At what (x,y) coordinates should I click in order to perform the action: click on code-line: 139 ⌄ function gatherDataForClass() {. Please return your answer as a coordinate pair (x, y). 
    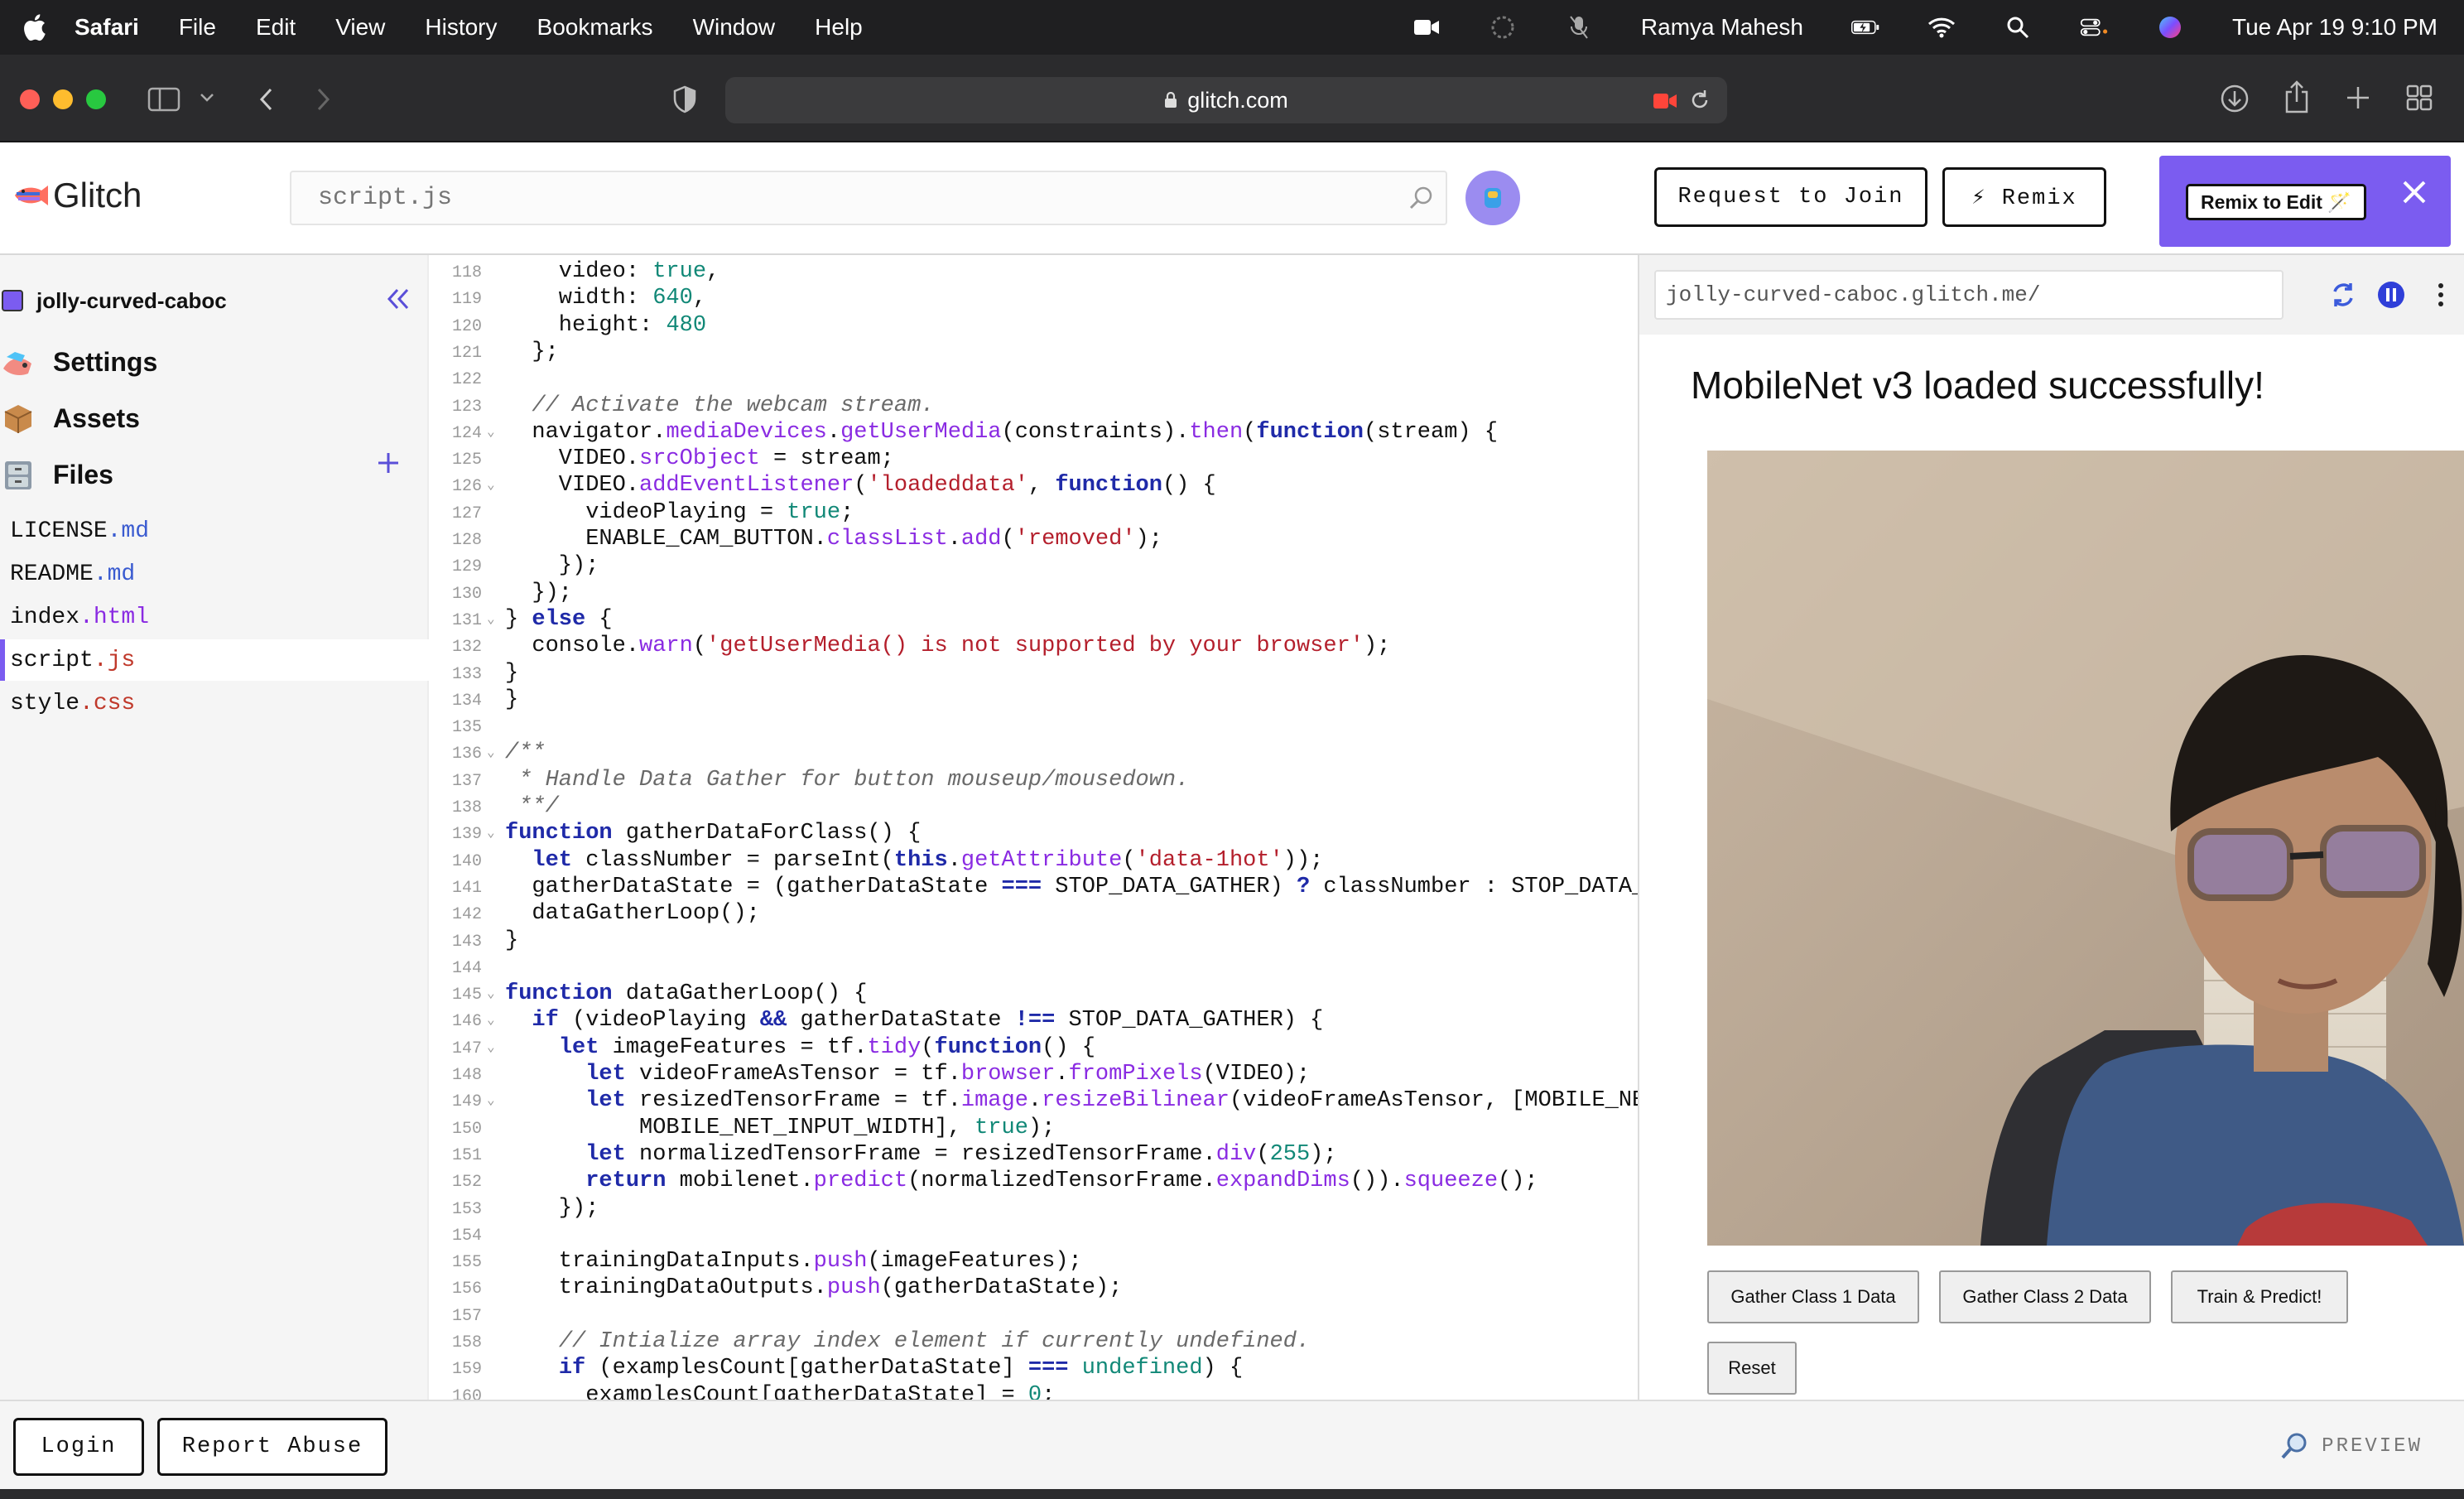
    Looking at the image, I should click on (1034, 833).